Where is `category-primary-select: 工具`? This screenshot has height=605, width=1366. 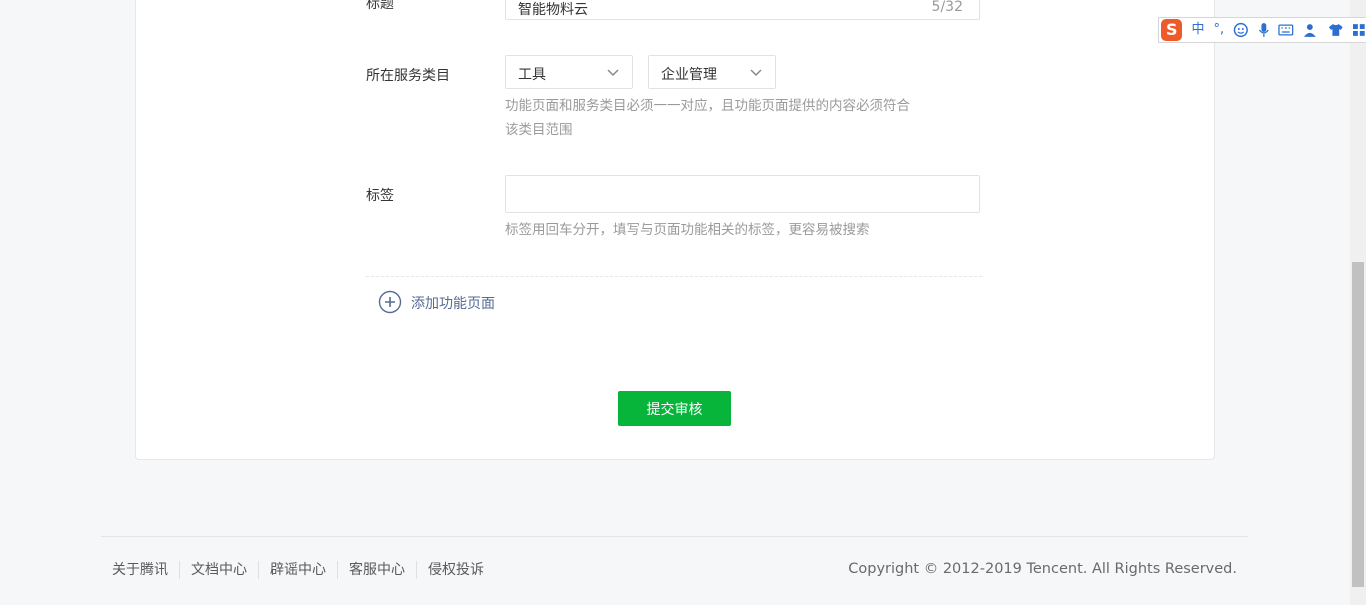
category-primary-select: 工具 is located at coordinates (569, 72).